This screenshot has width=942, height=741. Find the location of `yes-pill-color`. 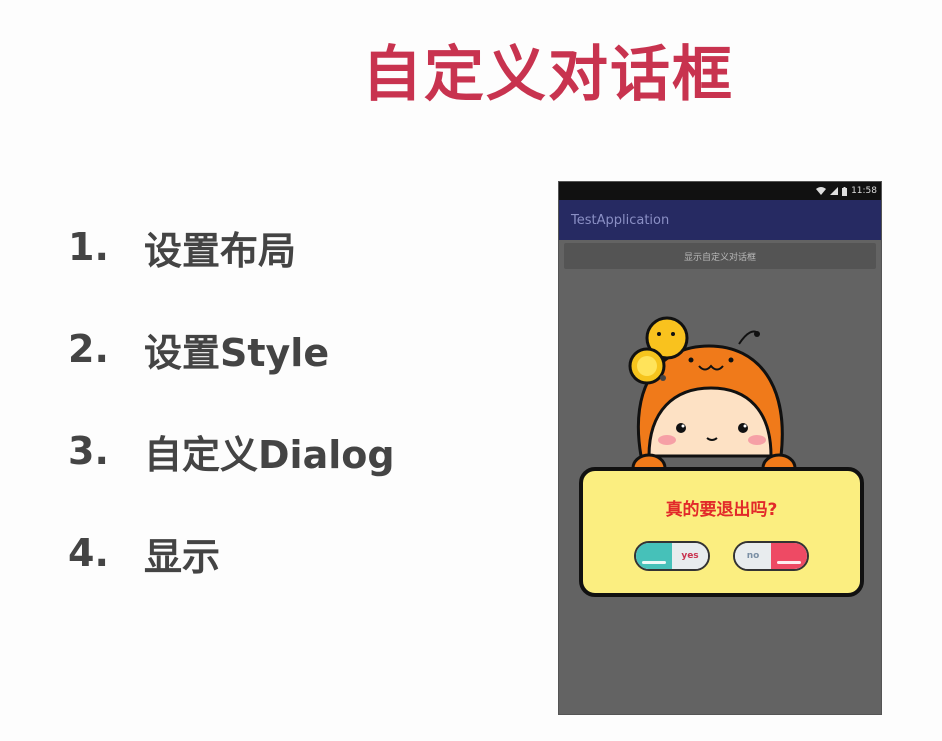

yes-pill-color is located at coordinates (654, 556).